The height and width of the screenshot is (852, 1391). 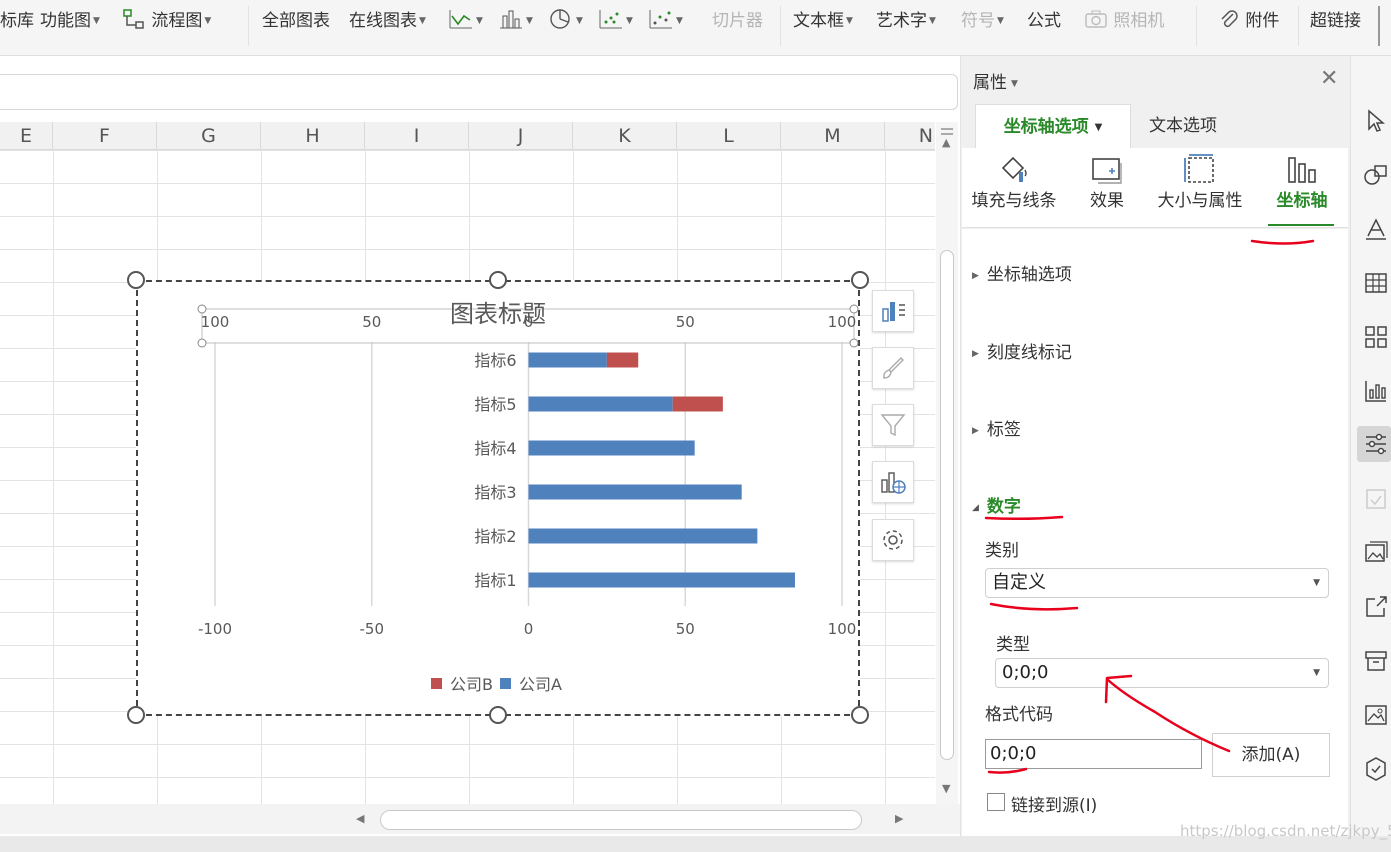 What do you see at coordinates (1335, 21) in the screenshot?
I see `ribbon-hyperlink: 超链接` at bounding box center [1335, 21].